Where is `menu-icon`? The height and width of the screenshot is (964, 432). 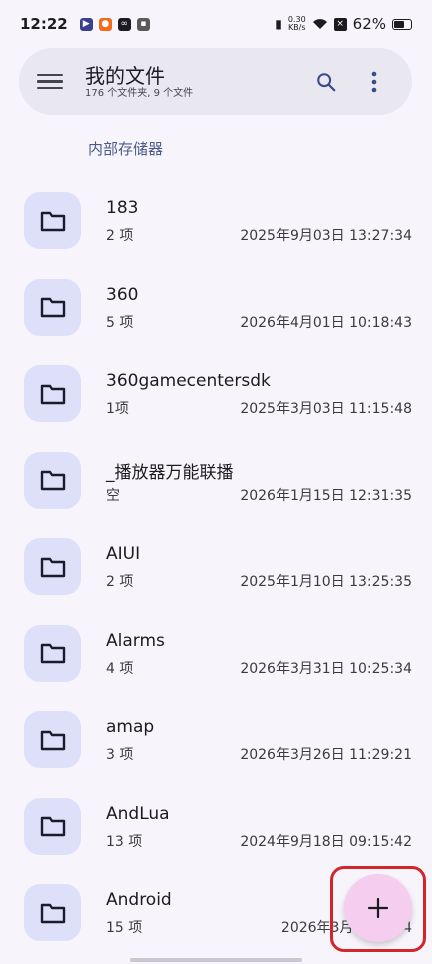
menu-icon is located at coordinates (50, 82).